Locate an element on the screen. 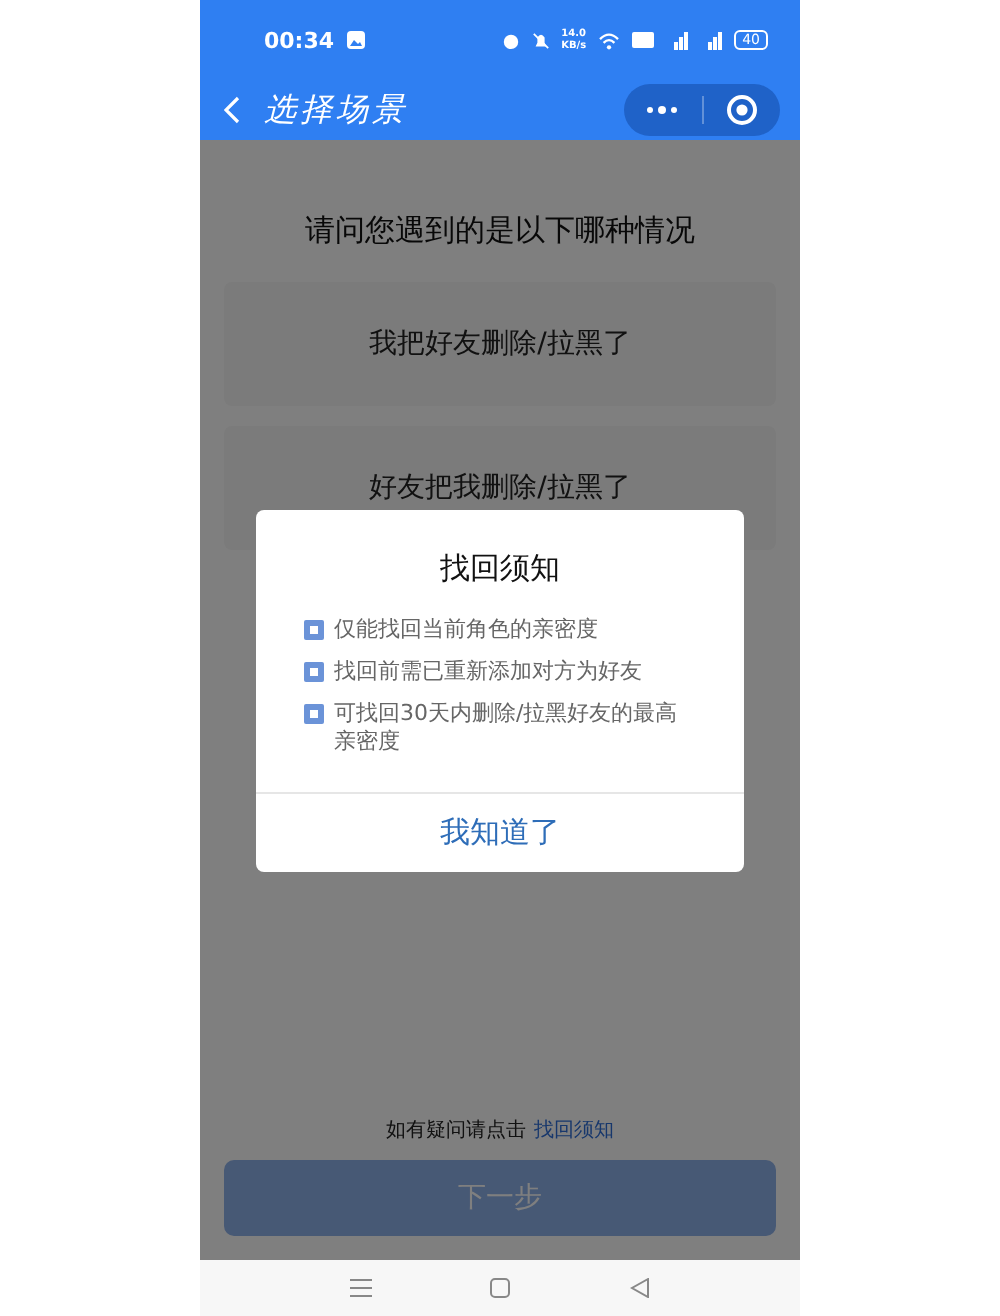 The width and height of the screenshot is (1000, 1316). more-icon is located at coordinates (662, 110).